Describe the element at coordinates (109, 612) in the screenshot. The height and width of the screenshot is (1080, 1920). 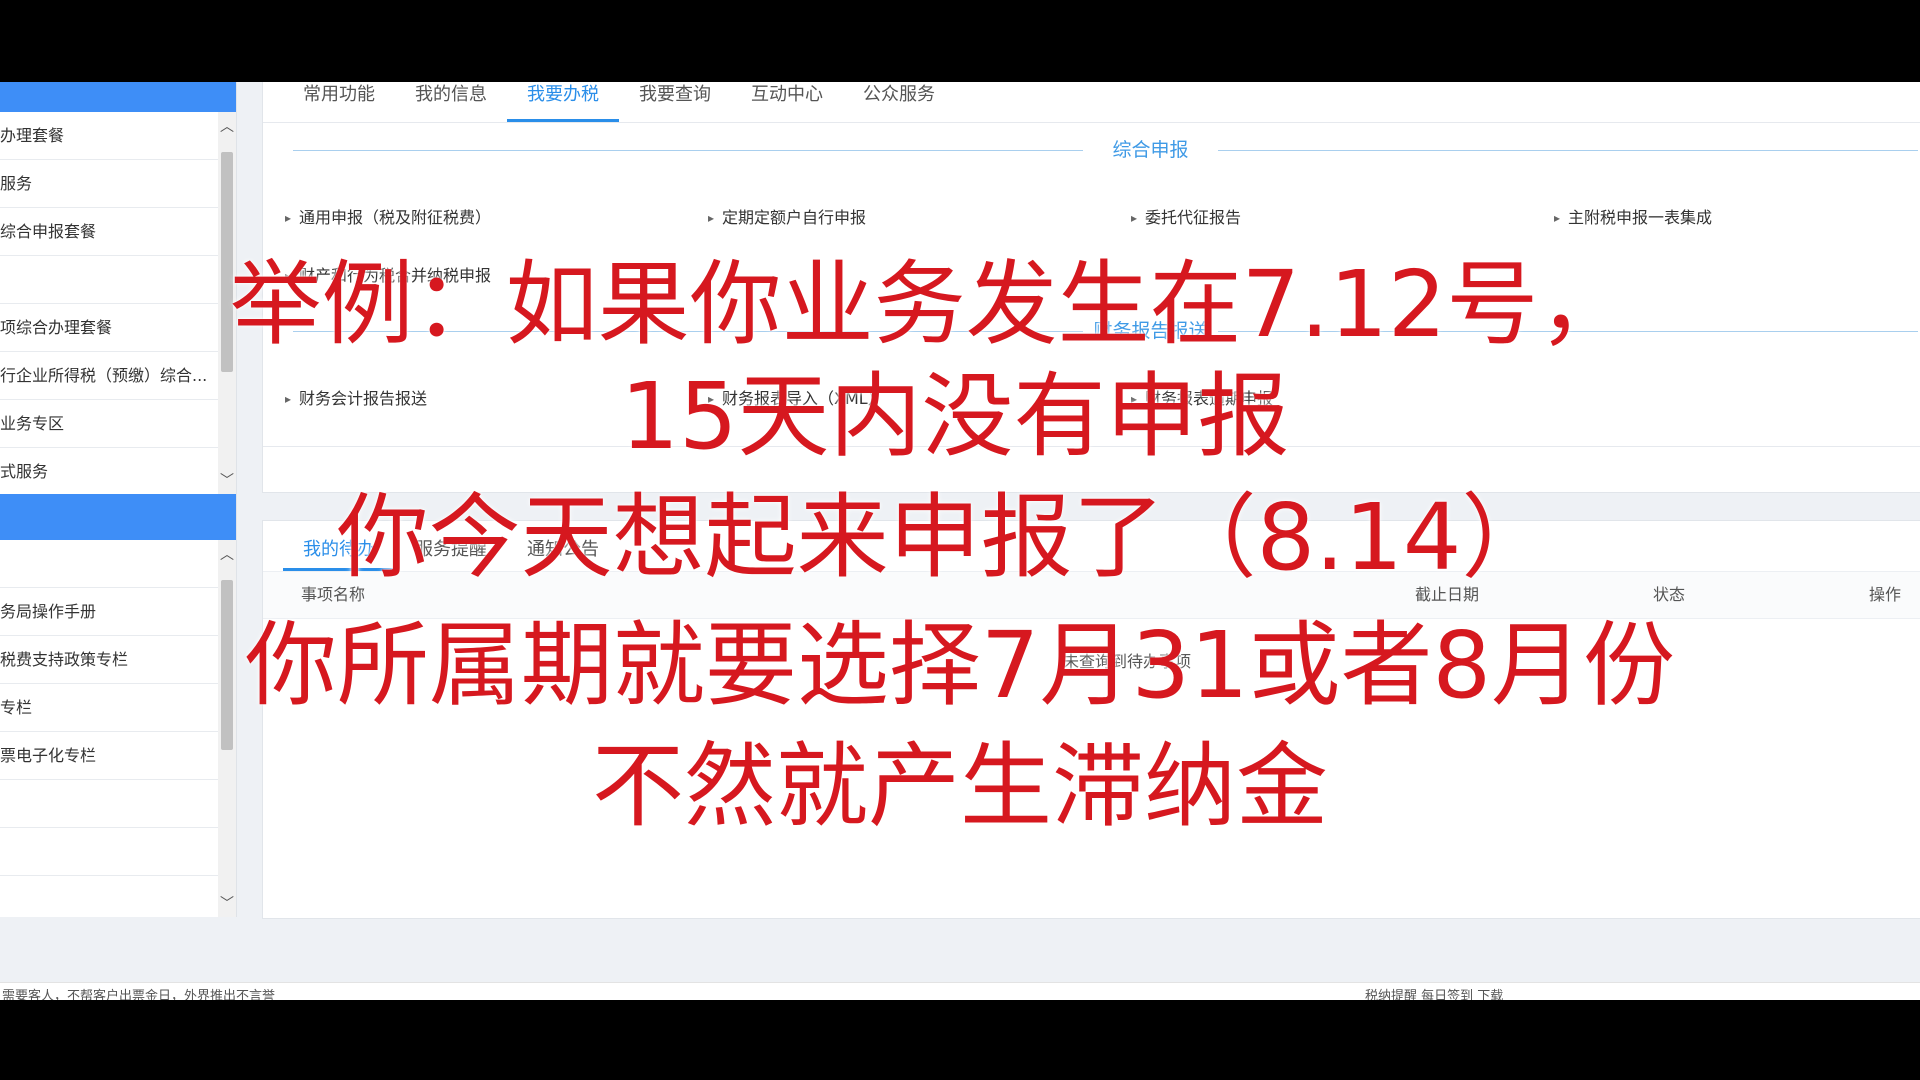
I see `sidebar-item: 务局操作手册` at that location.